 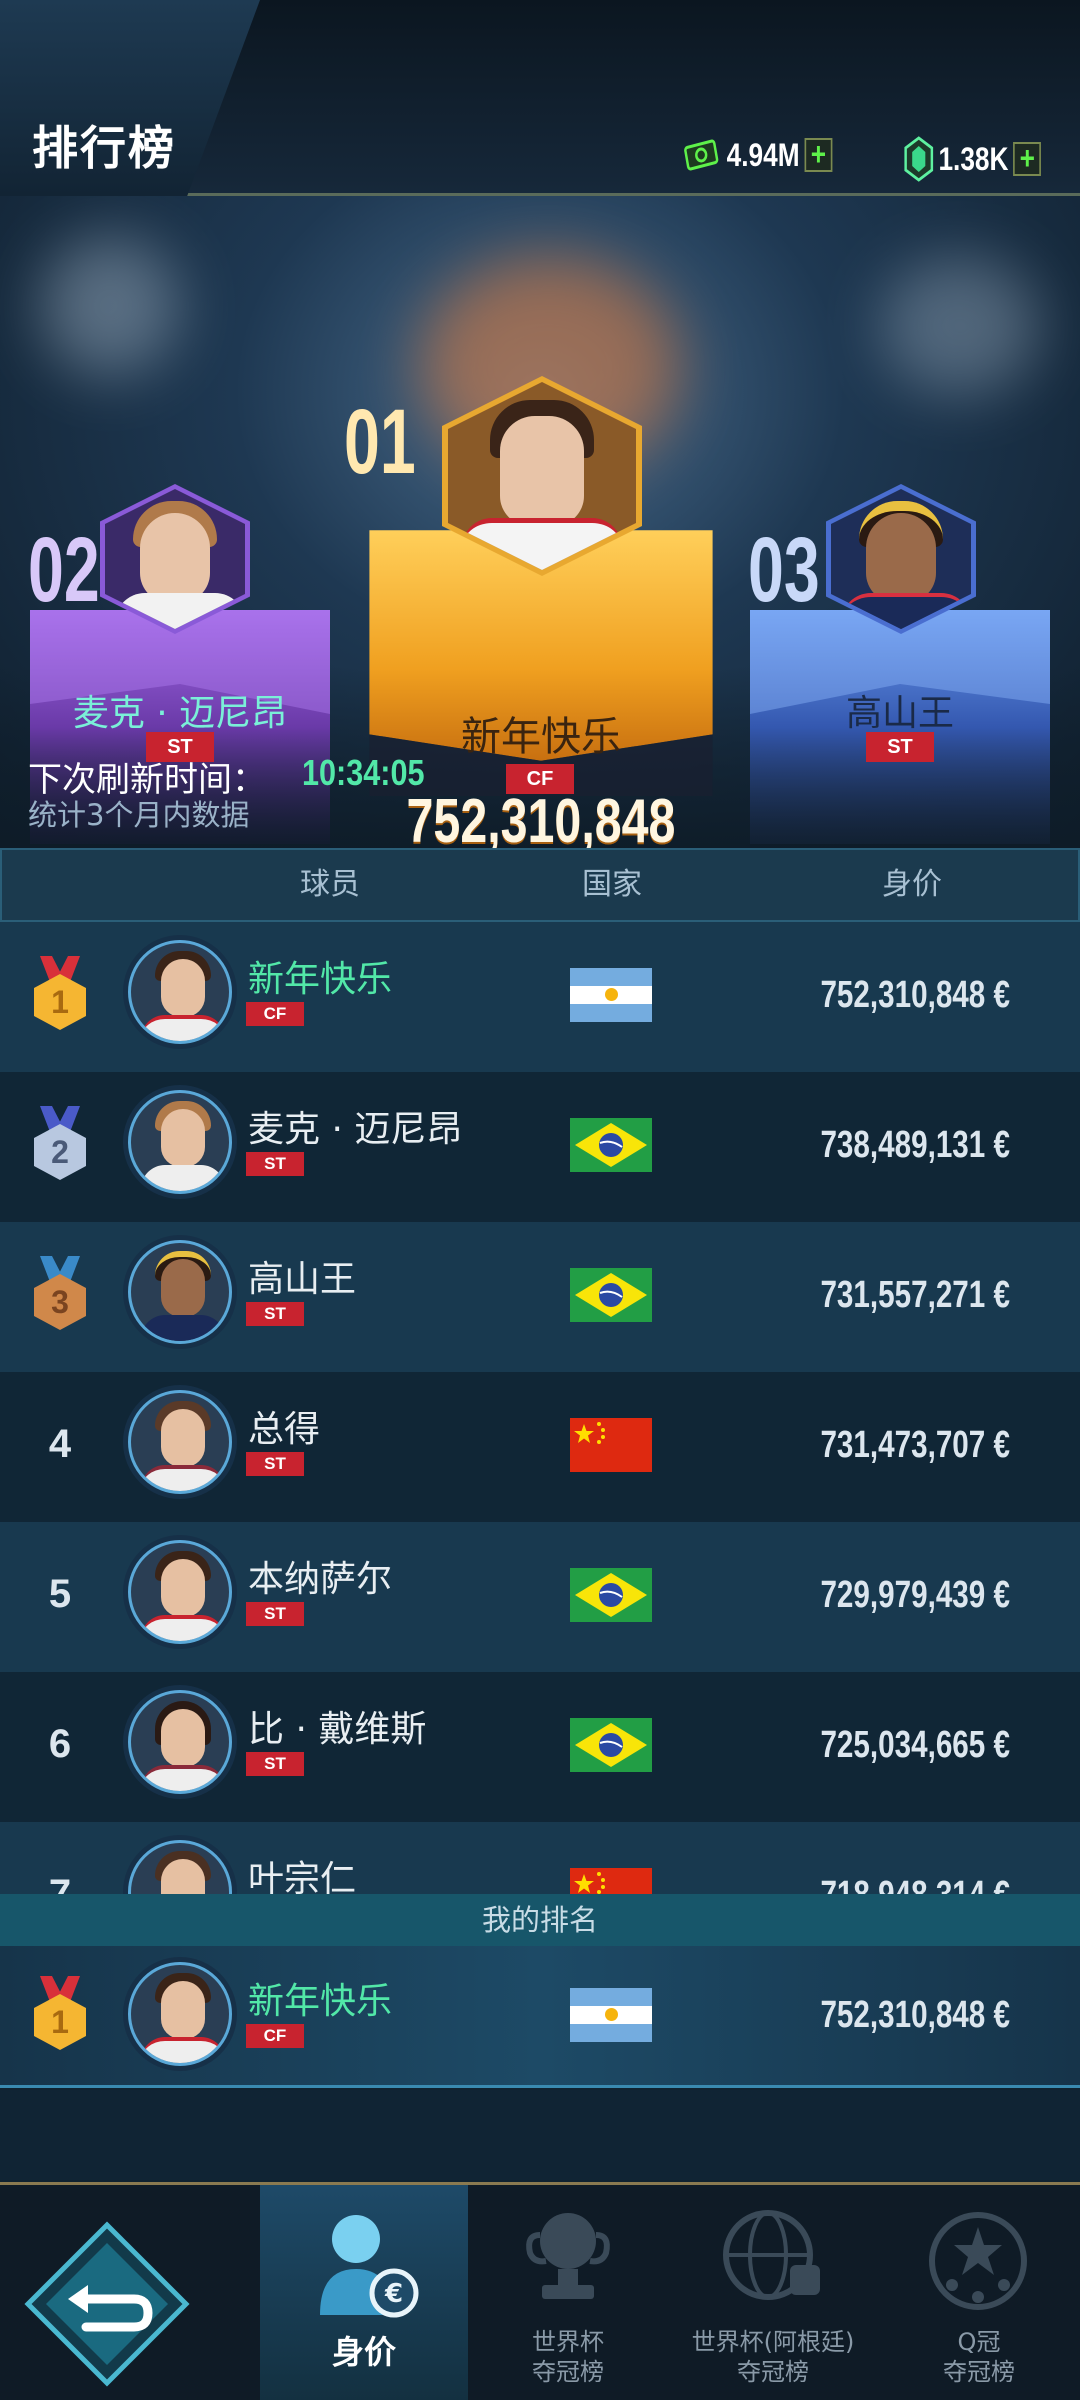 What do you see at coordinates (363, 2352) in the screenshot?
I see `tab-label: 身价` at bounding box center [363, 2352].